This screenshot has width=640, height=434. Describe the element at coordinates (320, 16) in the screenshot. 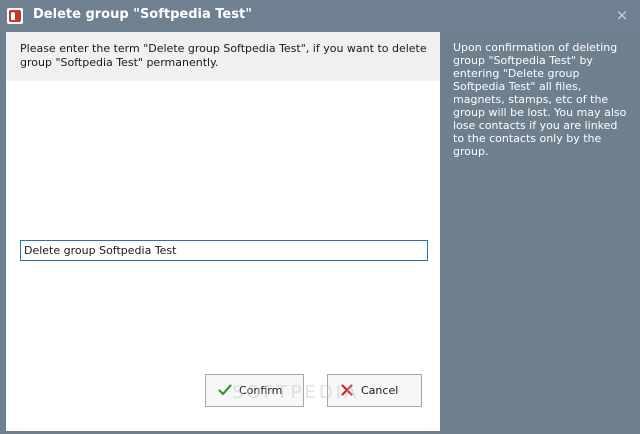

I see `title-bar: Delete group "Softpedia Test" ×` at that location.